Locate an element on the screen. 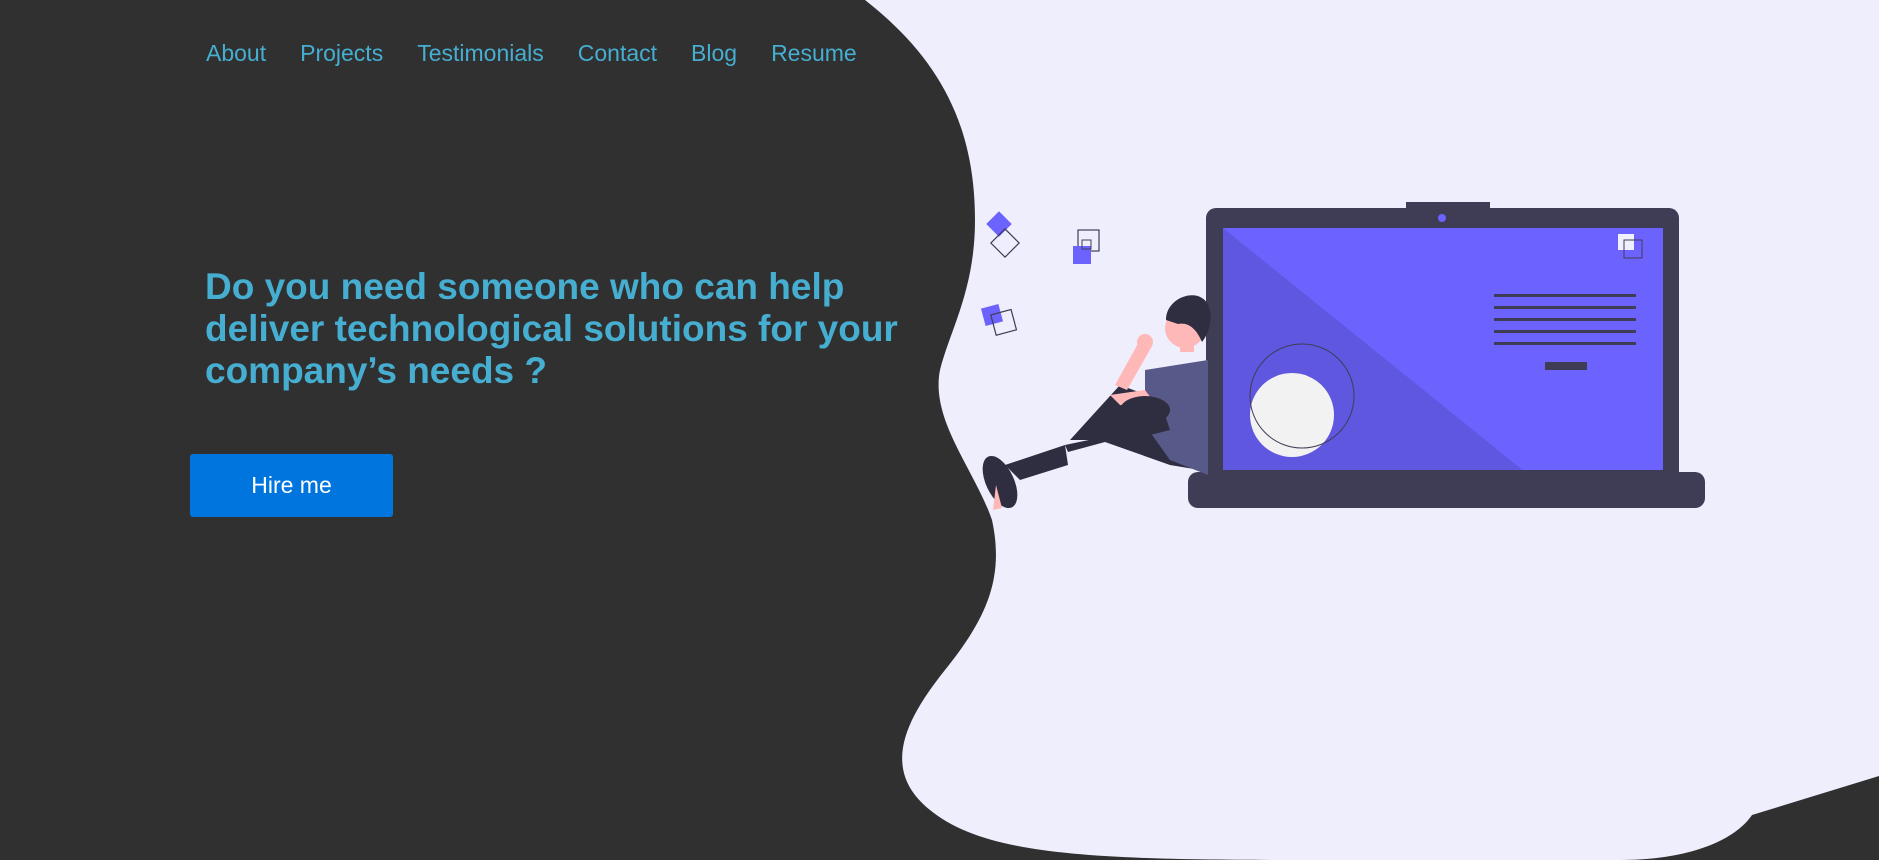 This screenshot has width=1879, height=860. person-figure is located at coordinates (1096, 402).